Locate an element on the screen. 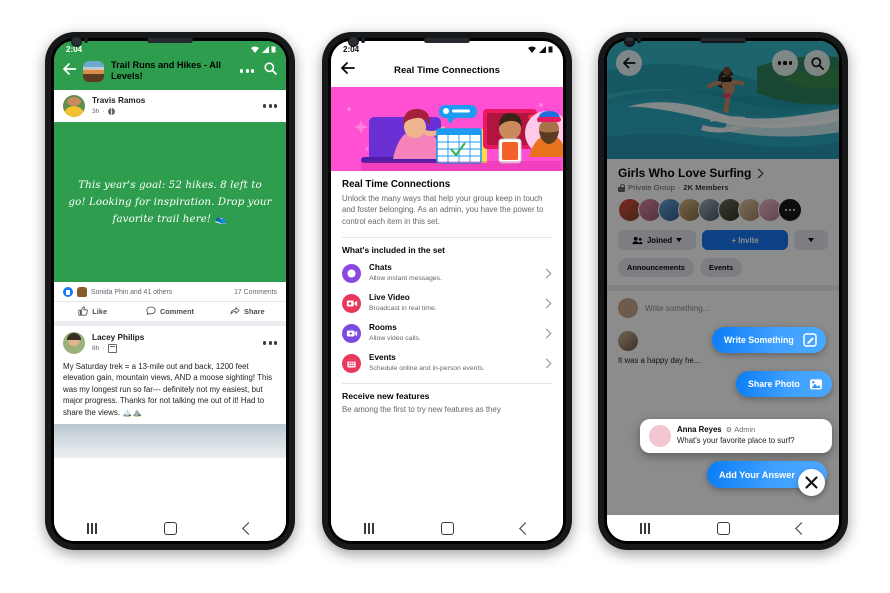 The image size is (890, 593). sensor is located at coordinates (86, 40).